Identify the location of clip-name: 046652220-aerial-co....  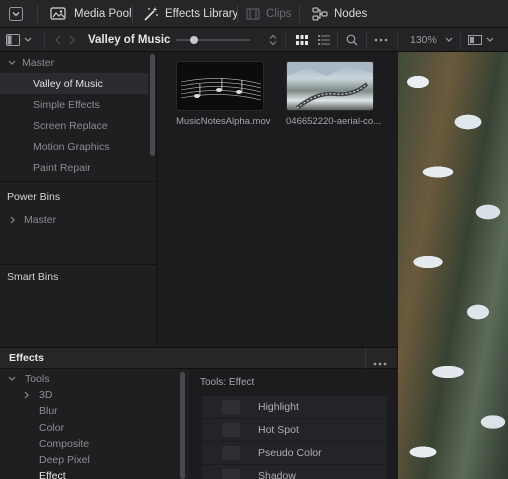
(334, 121).